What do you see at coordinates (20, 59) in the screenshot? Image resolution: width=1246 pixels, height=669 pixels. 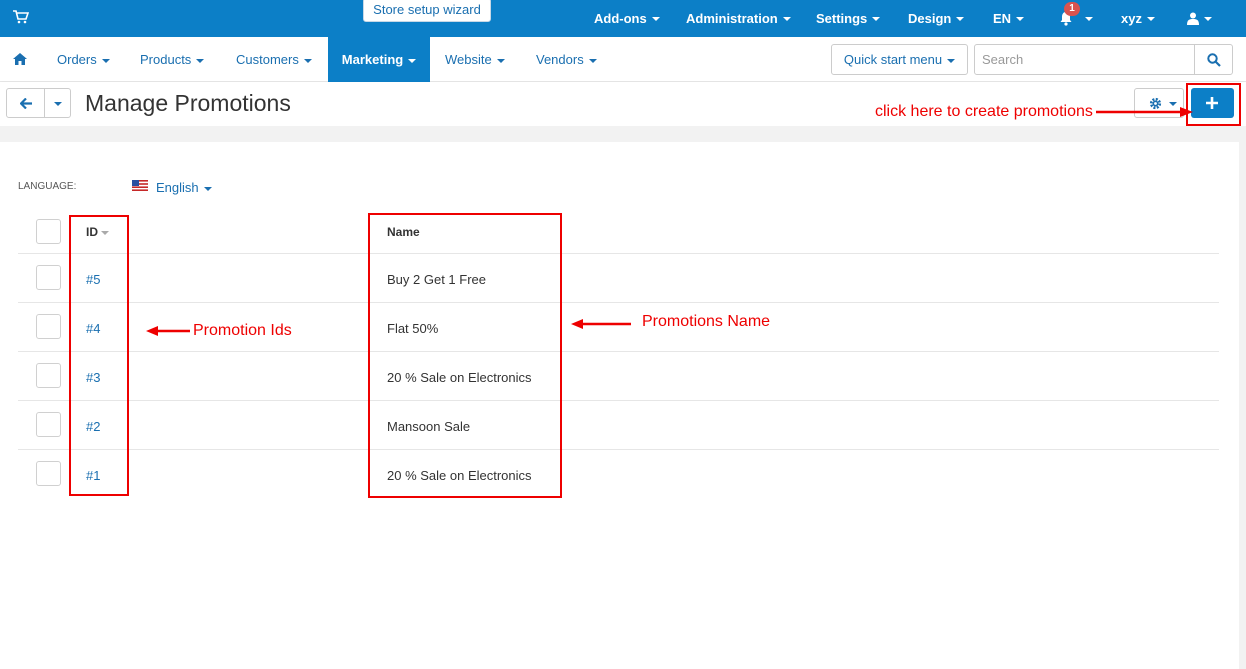 I see `home-icon` at bounding box center [20, 59].